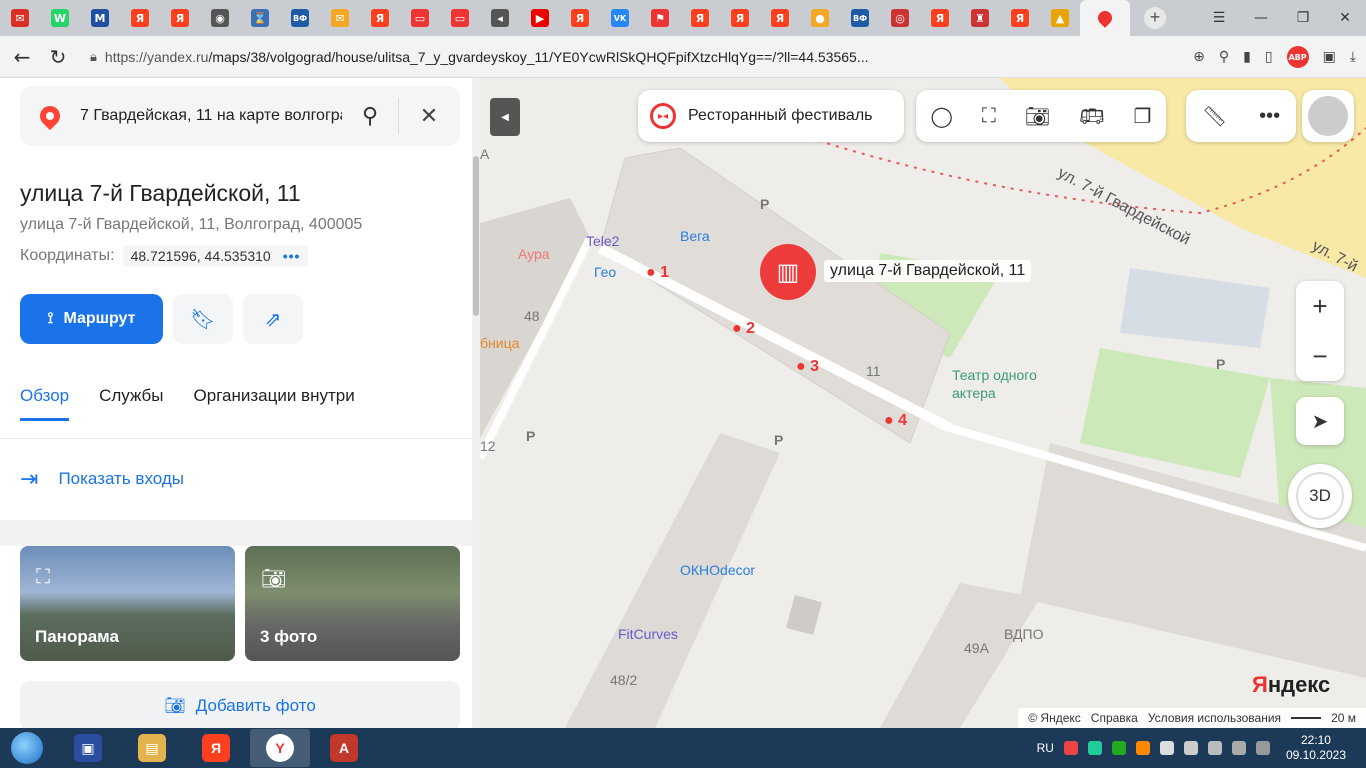 Image resolution: width=1366 pixels, height=768 pixels. I want to click on browser-tab: ⚑, so click(660, 18).